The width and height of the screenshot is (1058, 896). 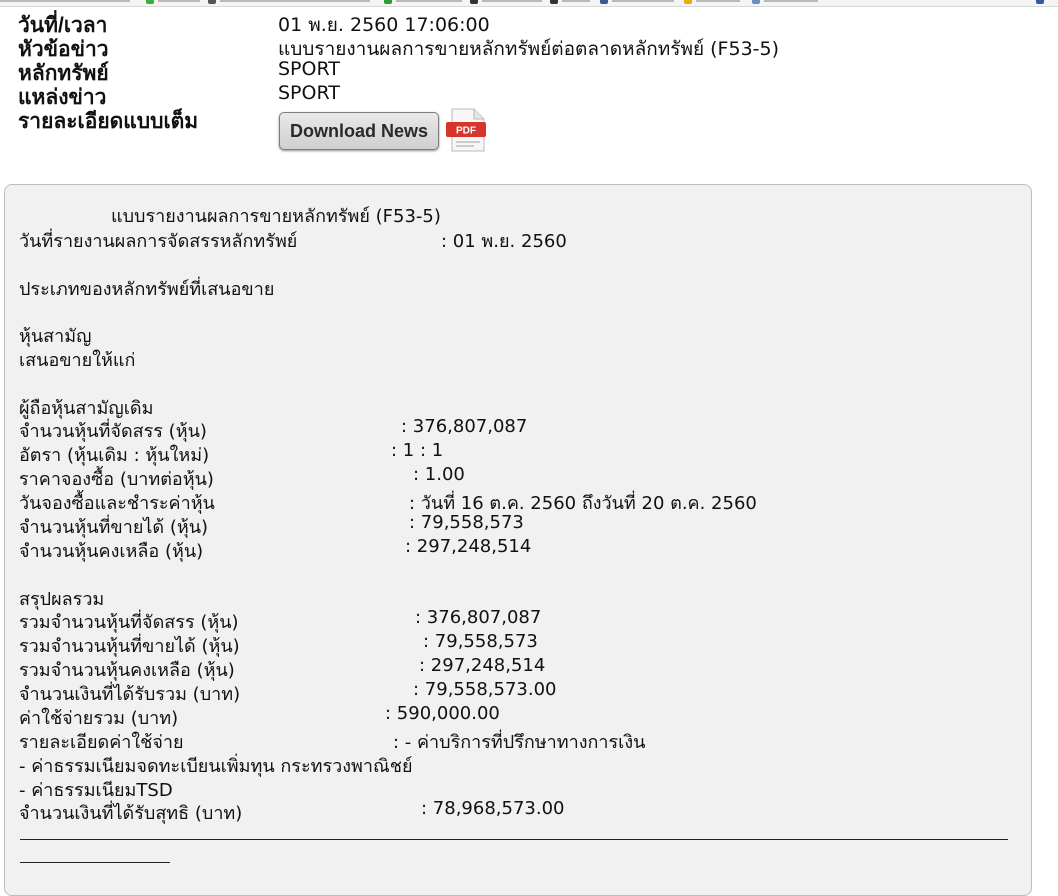 I want to click on symbol-value: SPORT, so click(x=309, y=69).